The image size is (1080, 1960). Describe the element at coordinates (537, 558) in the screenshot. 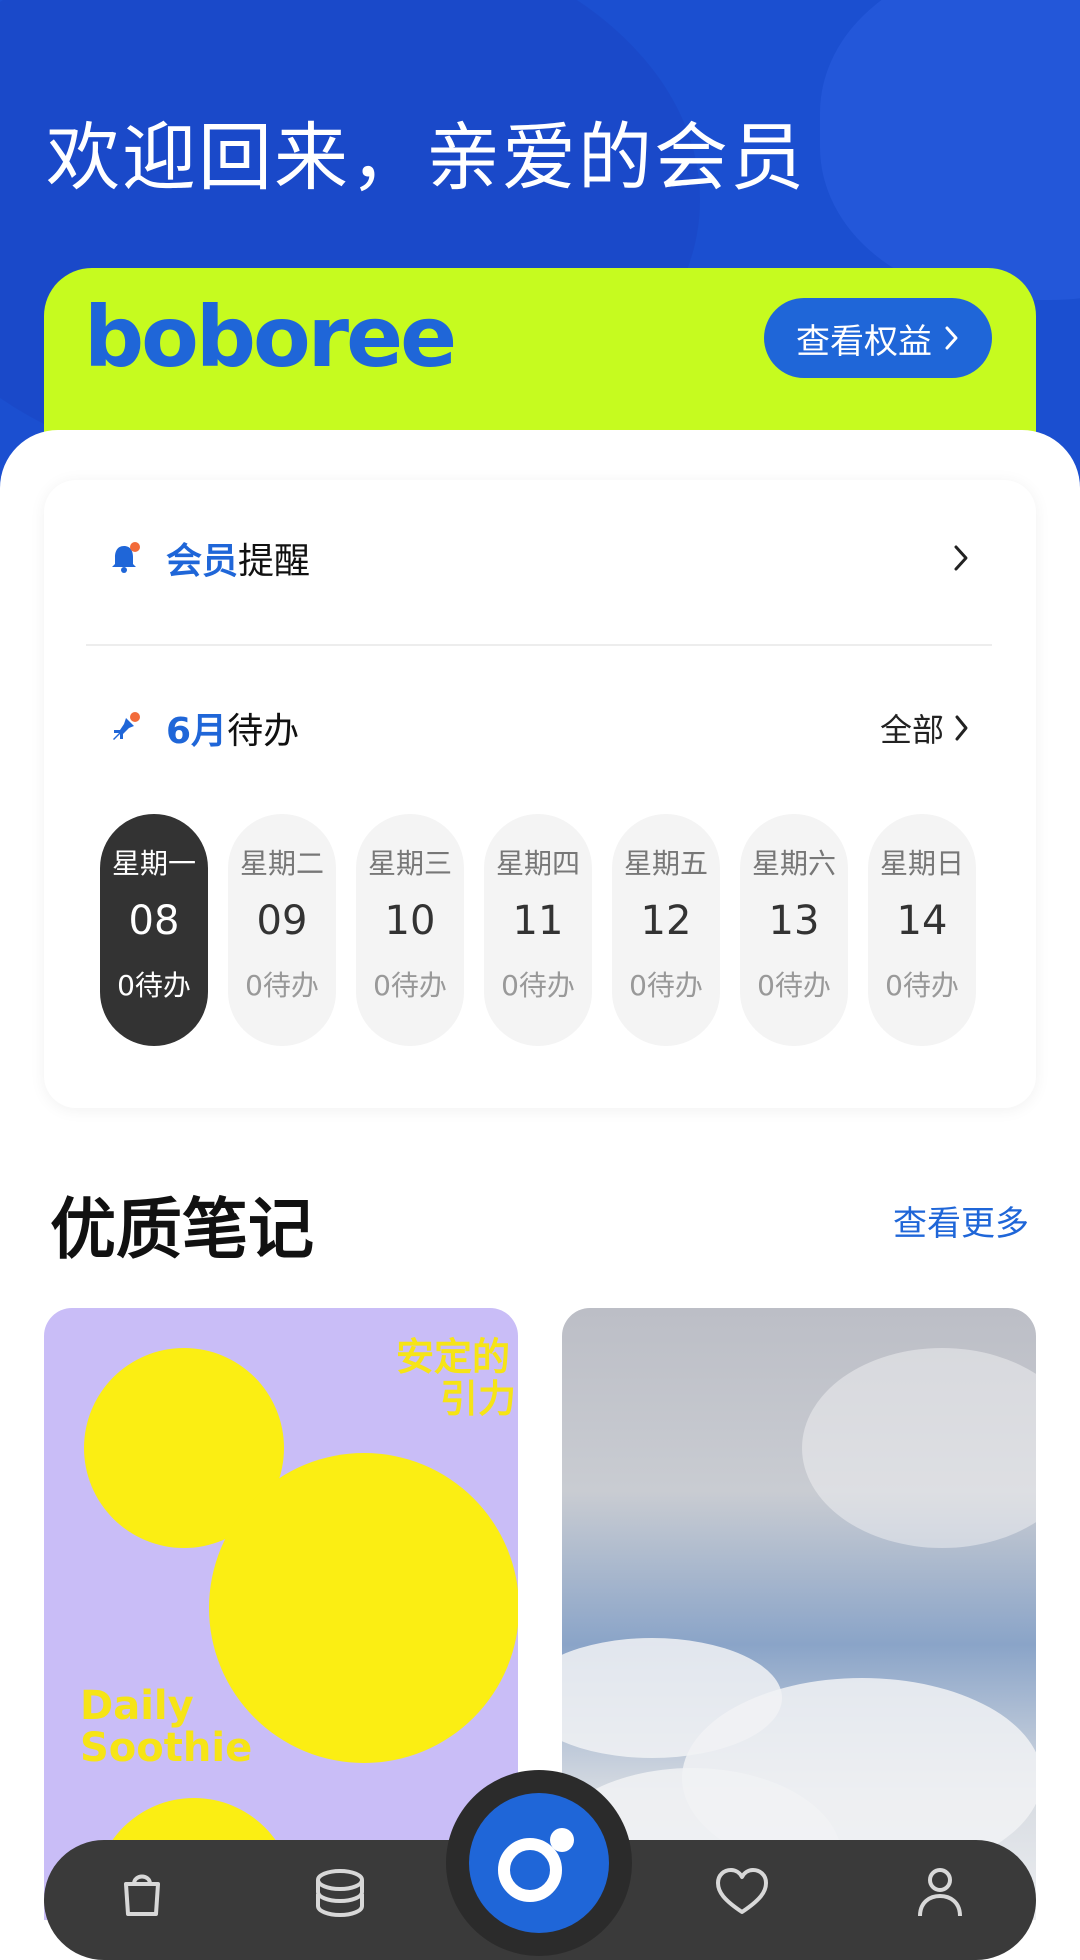

I see `member-reminder-row: 会员提醒` at that location.